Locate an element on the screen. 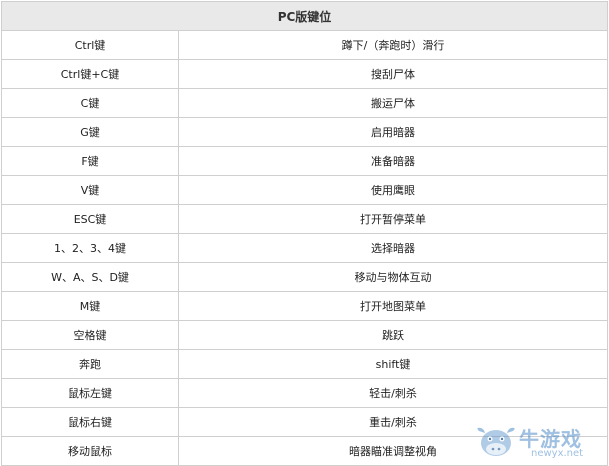 The image size is (609, 466). key-cell: 1、2、3、4键 is located at coordinates (90, 248).